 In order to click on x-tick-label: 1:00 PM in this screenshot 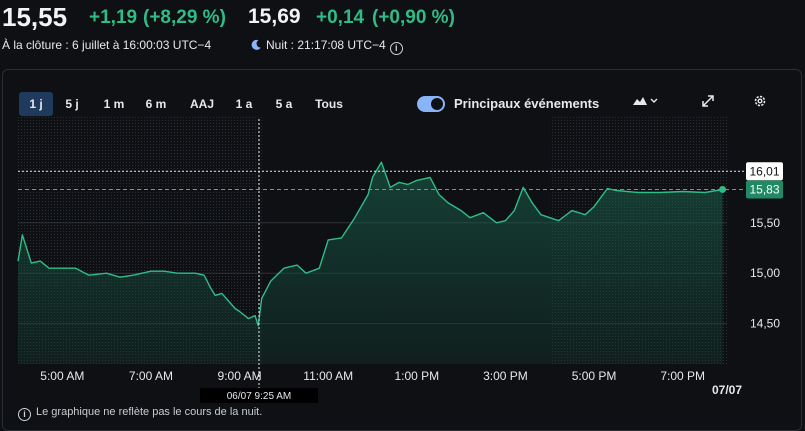, I will do `click(416, 376)`.